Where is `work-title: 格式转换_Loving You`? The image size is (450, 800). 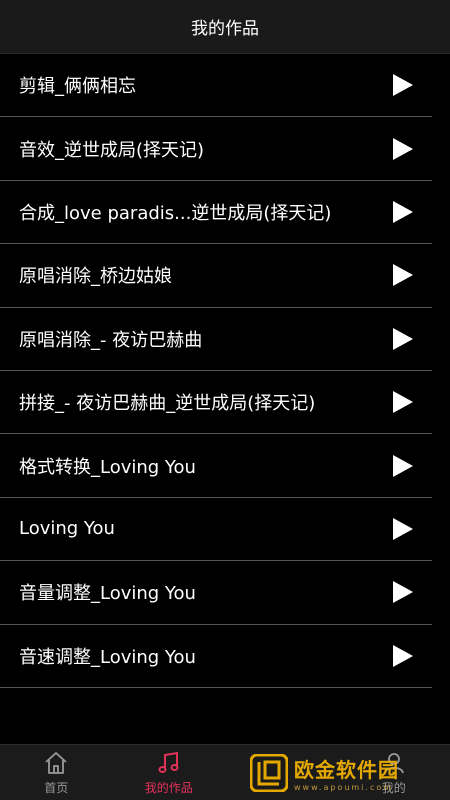 work-title: 格式转换_Loving You is located at coordinates (107, 467).